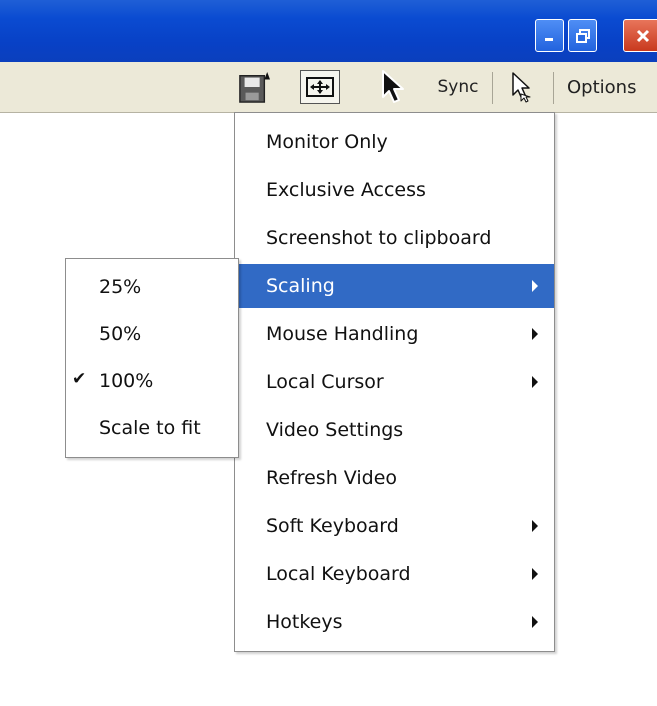  I want to click on menu-item-mouse-handling: Mouse Handling, so click(394, 334).